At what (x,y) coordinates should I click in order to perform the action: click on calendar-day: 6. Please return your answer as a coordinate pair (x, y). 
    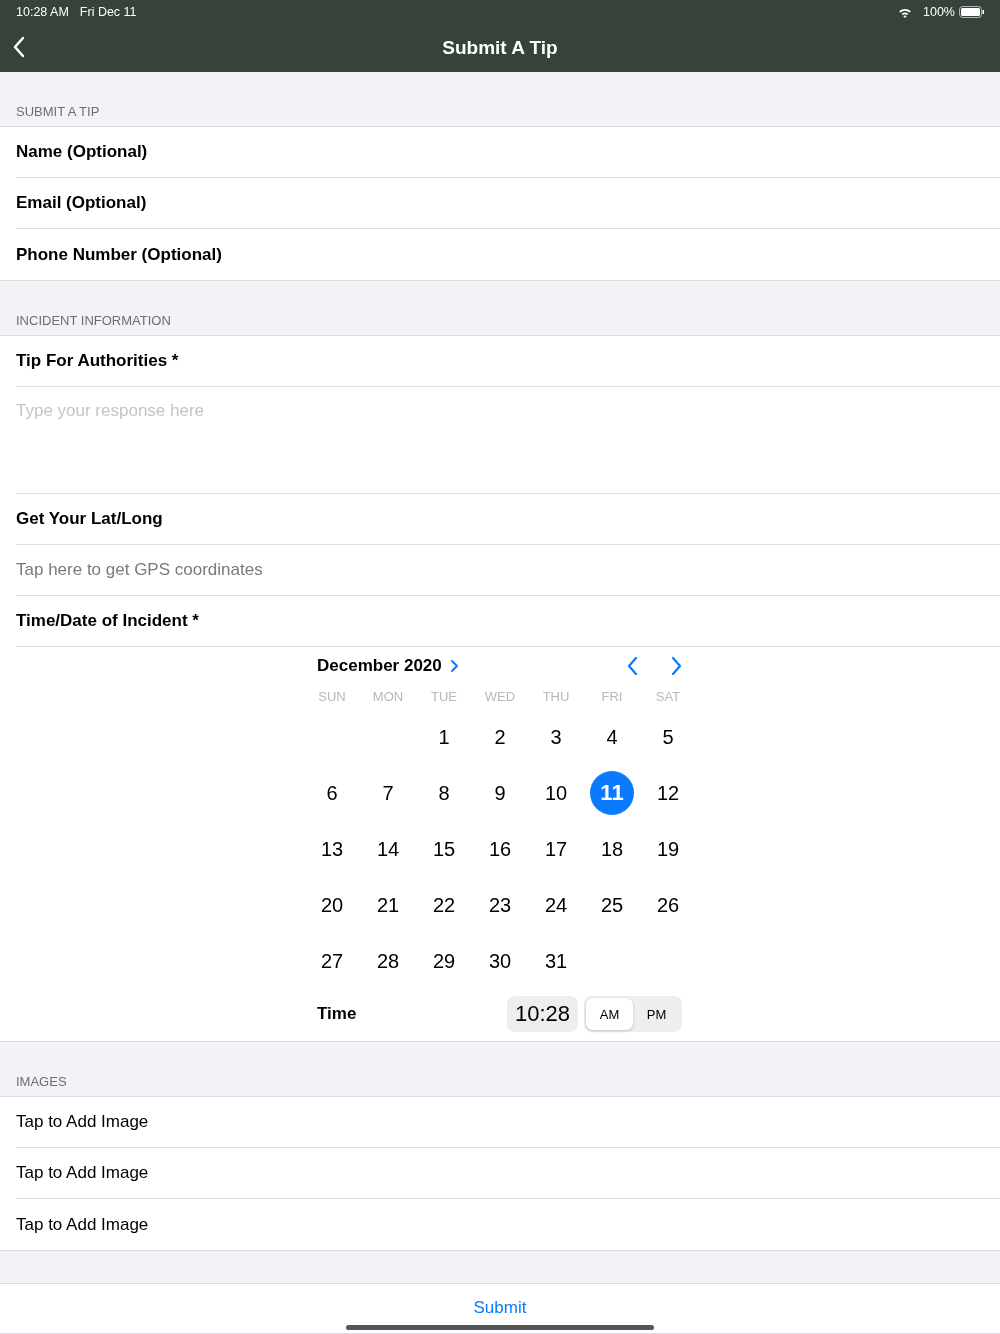
    Looking at the image, I should click on (332, 793).